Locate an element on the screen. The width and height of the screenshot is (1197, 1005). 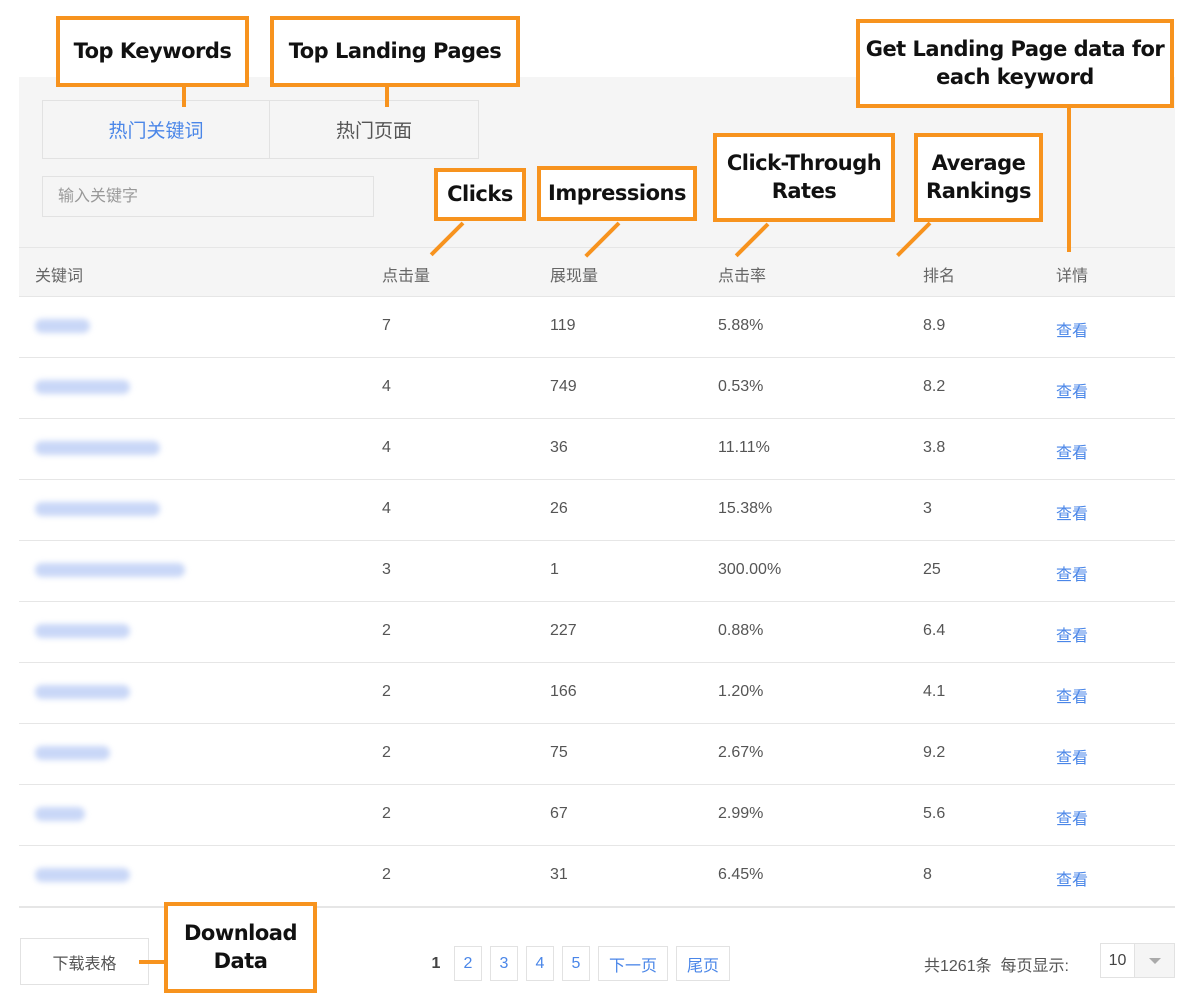
tab-top-pages: 热门页面 is located at coordinates (374, 129).